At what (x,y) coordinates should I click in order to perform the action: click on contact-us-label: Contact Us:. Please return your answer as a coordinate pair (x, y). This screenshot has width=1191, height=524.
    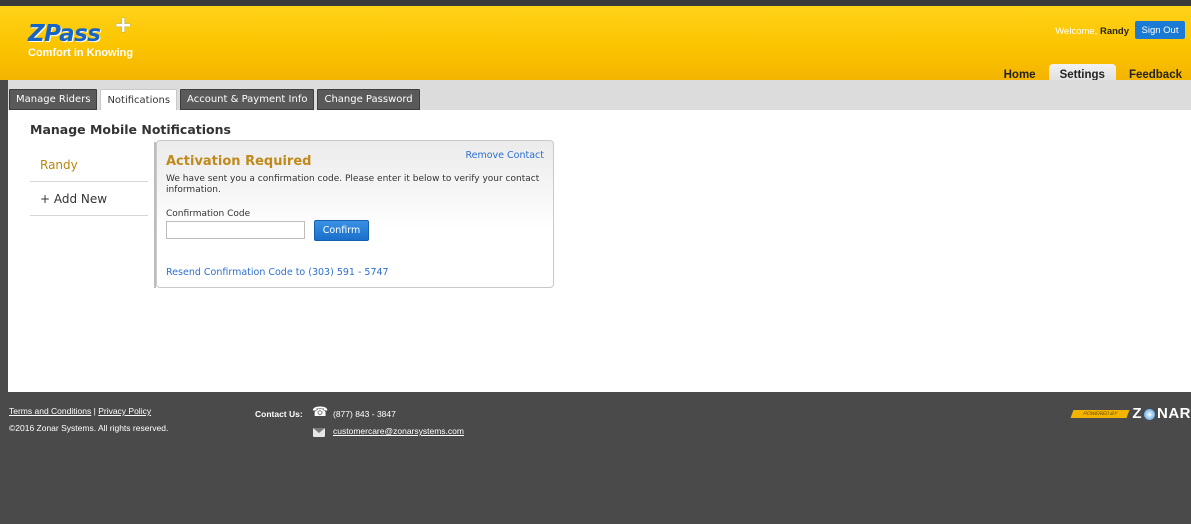
    Looking at the image, I should click on (279, 414).